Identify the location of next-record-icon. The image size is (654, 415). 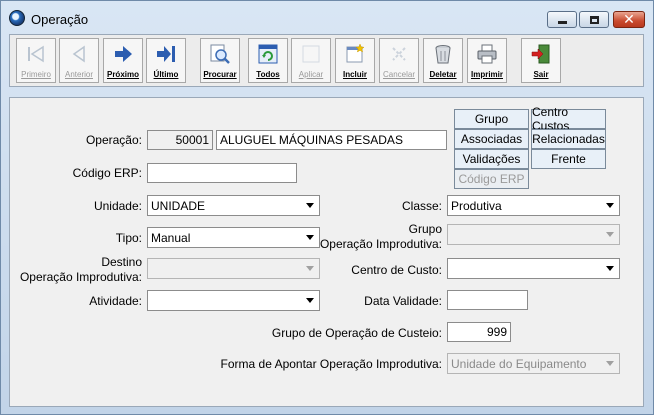
(123, 54).